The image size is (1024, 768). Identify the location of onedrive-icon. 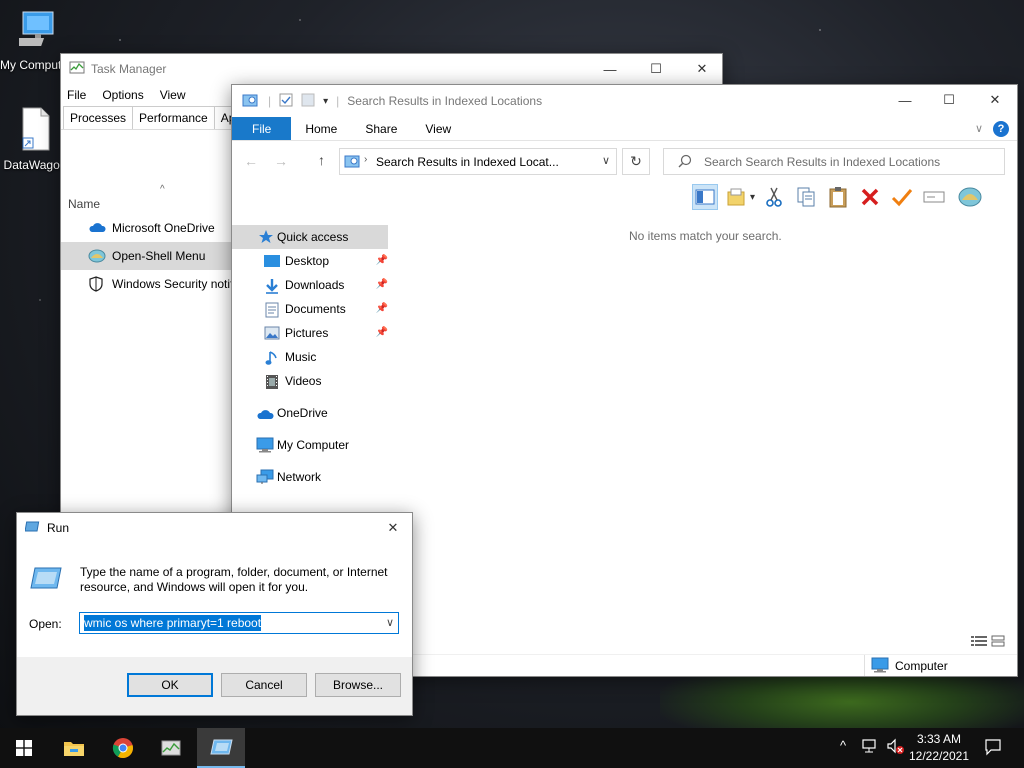
(97, 228).